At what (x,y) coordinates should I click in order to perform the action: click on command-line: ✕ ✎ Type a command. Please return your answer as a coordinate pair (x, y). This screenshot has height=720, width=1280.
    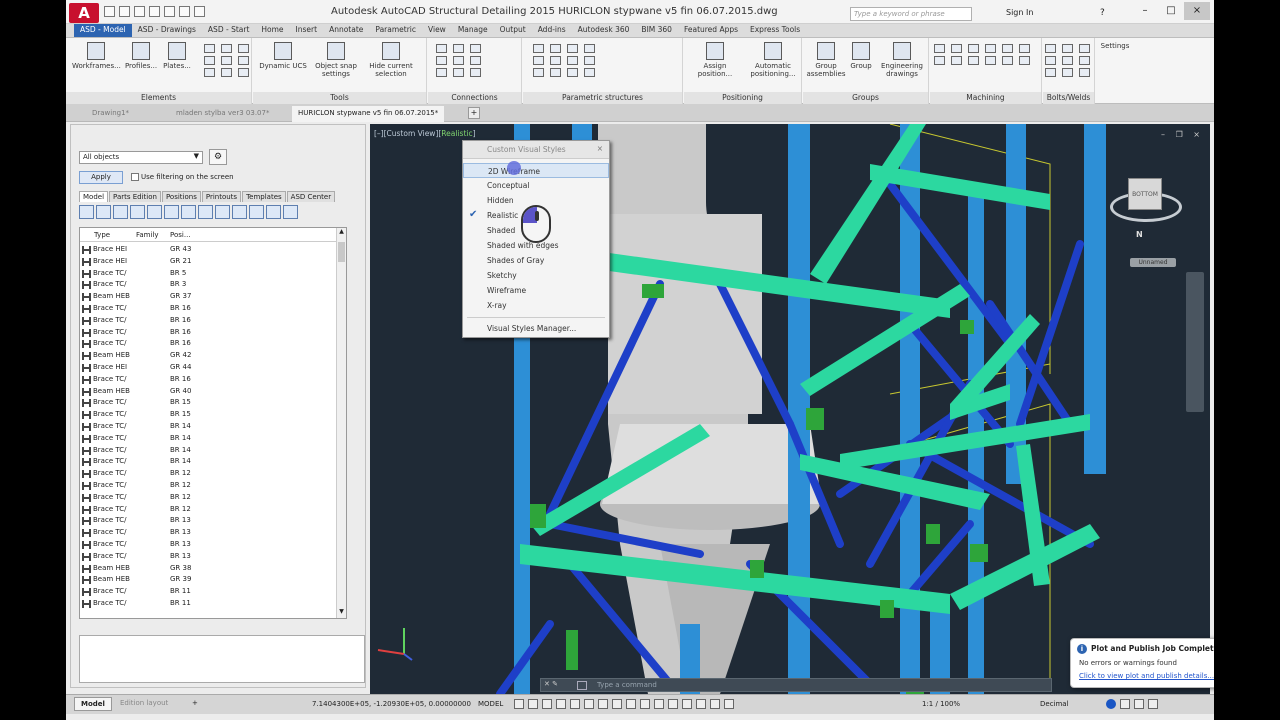
    Looking at the image, I should click on (796, 685).